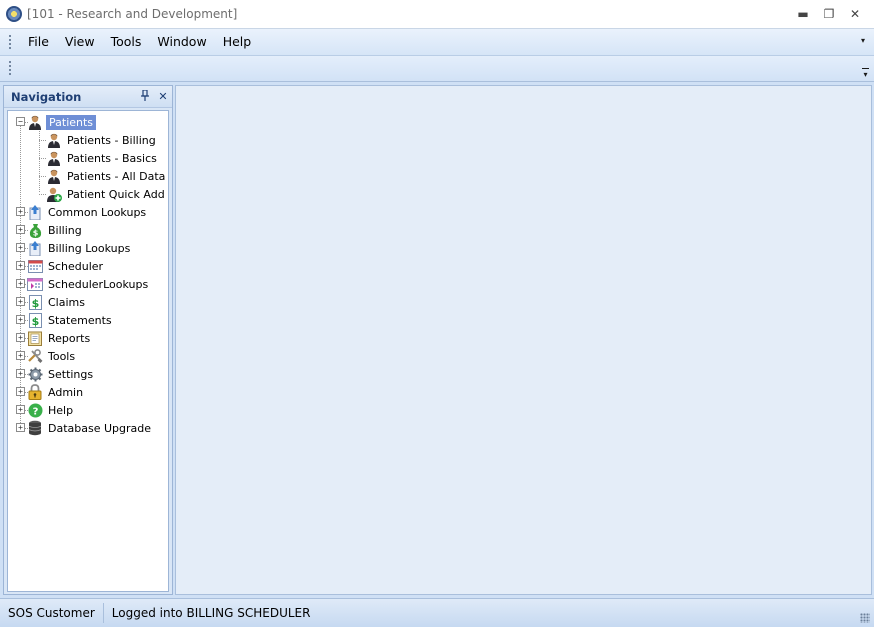 The image size is (874, 627). I want to click on tree-item-label: Billing Lookups, so click(89, 248).